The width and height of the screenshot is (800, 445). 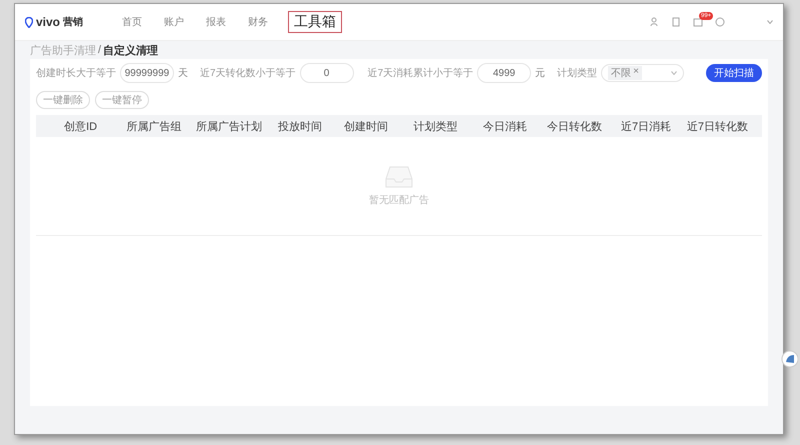 I want to click on unit-label: 天, so click(x=183, y=73).